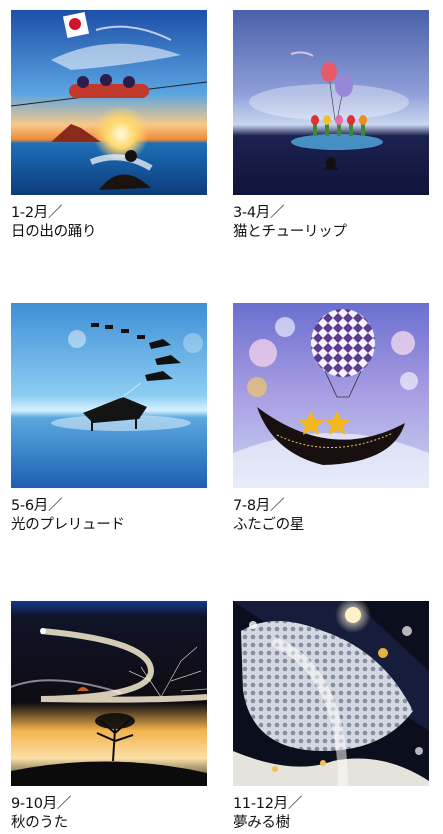  What do you see at coordinates (37, 213) in the screenshot?
I see `months-label: 1-2月／` at bounding box center [37, 213].